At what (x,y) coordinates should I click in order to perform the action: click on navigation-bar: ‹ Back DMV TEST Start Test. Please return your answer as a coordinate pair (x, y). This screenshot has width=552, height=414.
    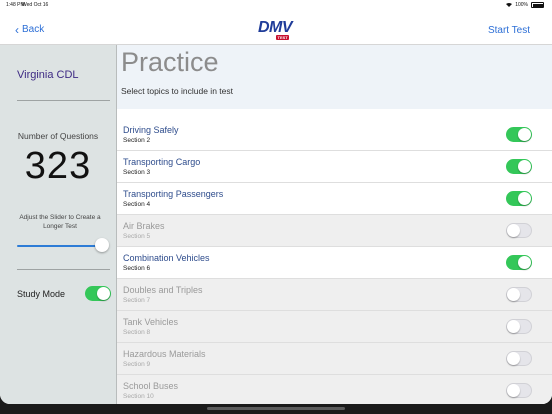
    Looking at the image, I should click on (276, 27).